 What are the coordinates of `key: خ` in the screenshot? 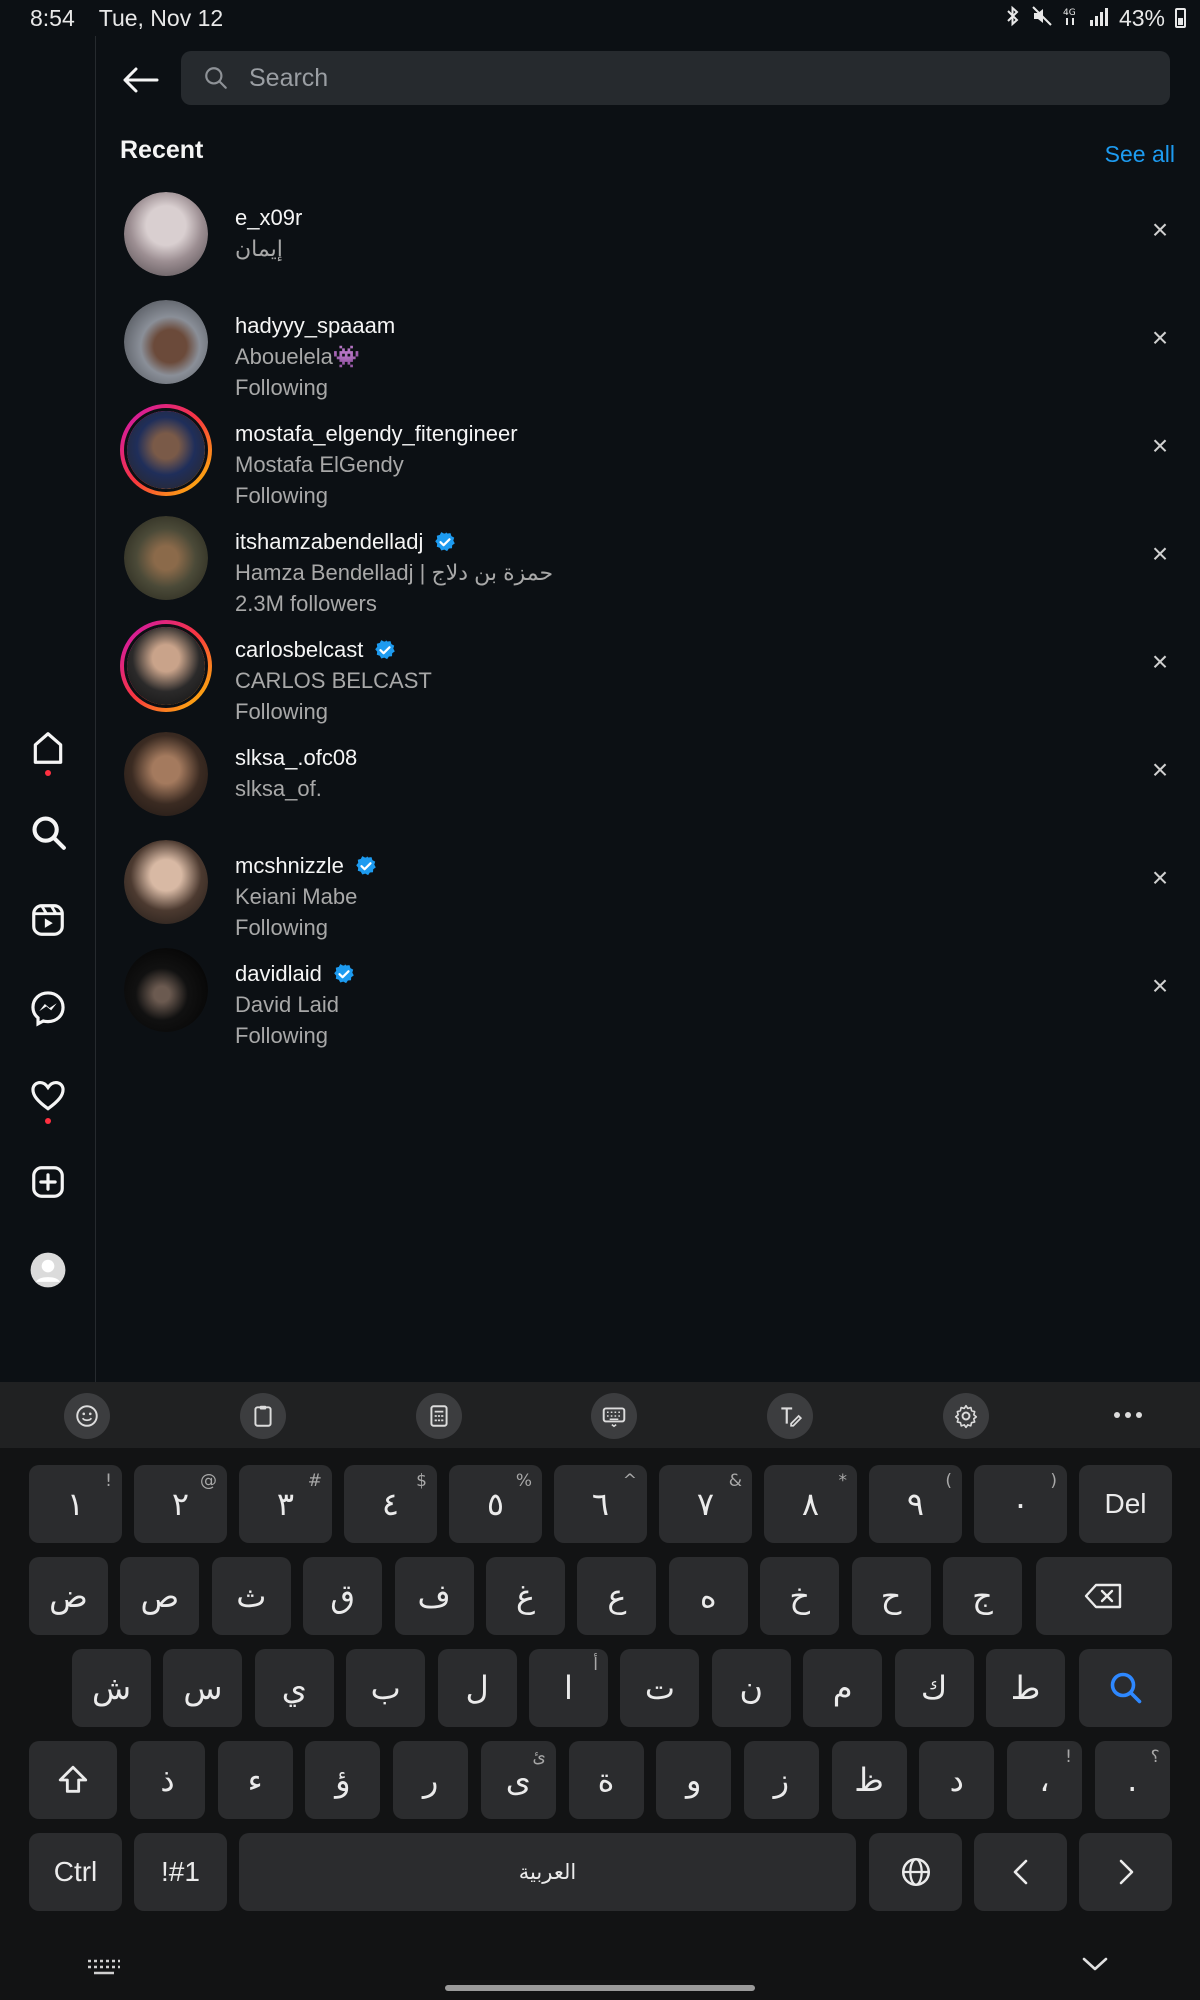 It's located at (800, 1596).